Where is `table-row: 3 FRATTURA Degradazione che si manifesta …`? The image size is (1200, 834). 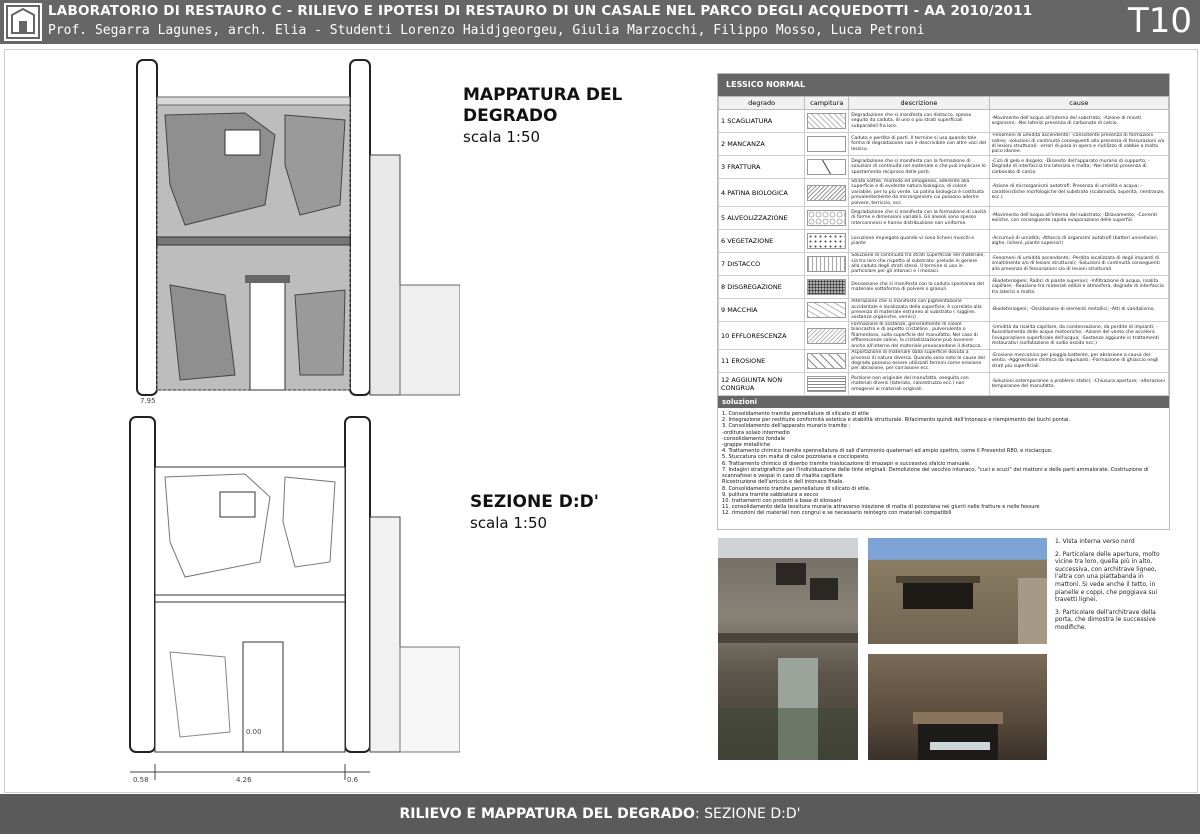
table-row: 3 FRATTURA Degradazione che si manifesta … is located at coordinates (943, 167).